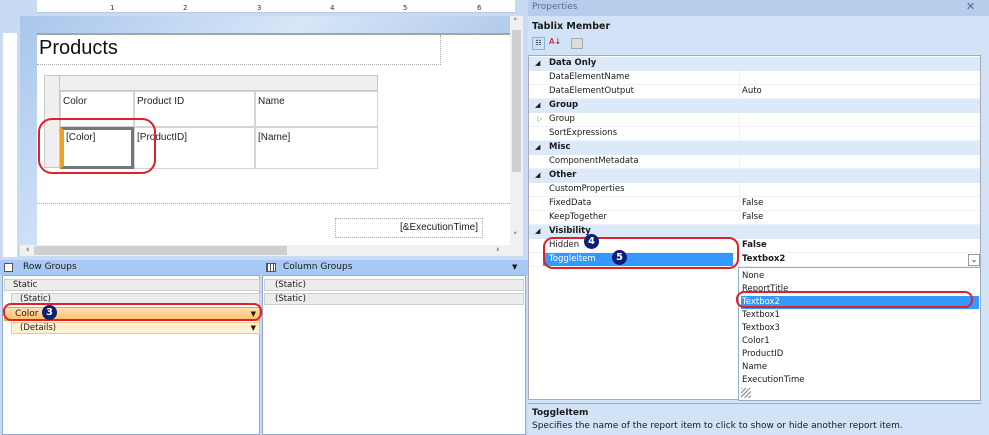  What do you see at coordinates (131, 355) in the screenshot?
I see `row-groups-pane: Static (Static) Color ▼ (Details) ▼` at bounding box center [131, 355].